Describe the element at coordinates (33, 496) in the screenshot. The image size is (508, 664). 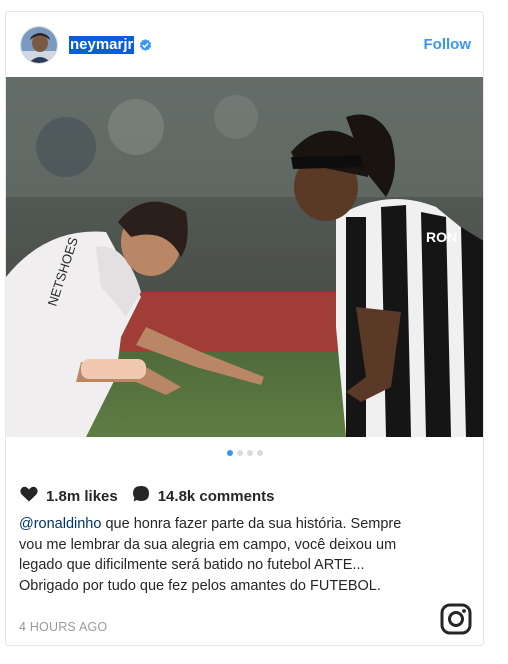
I see `heart-icon` at that location.